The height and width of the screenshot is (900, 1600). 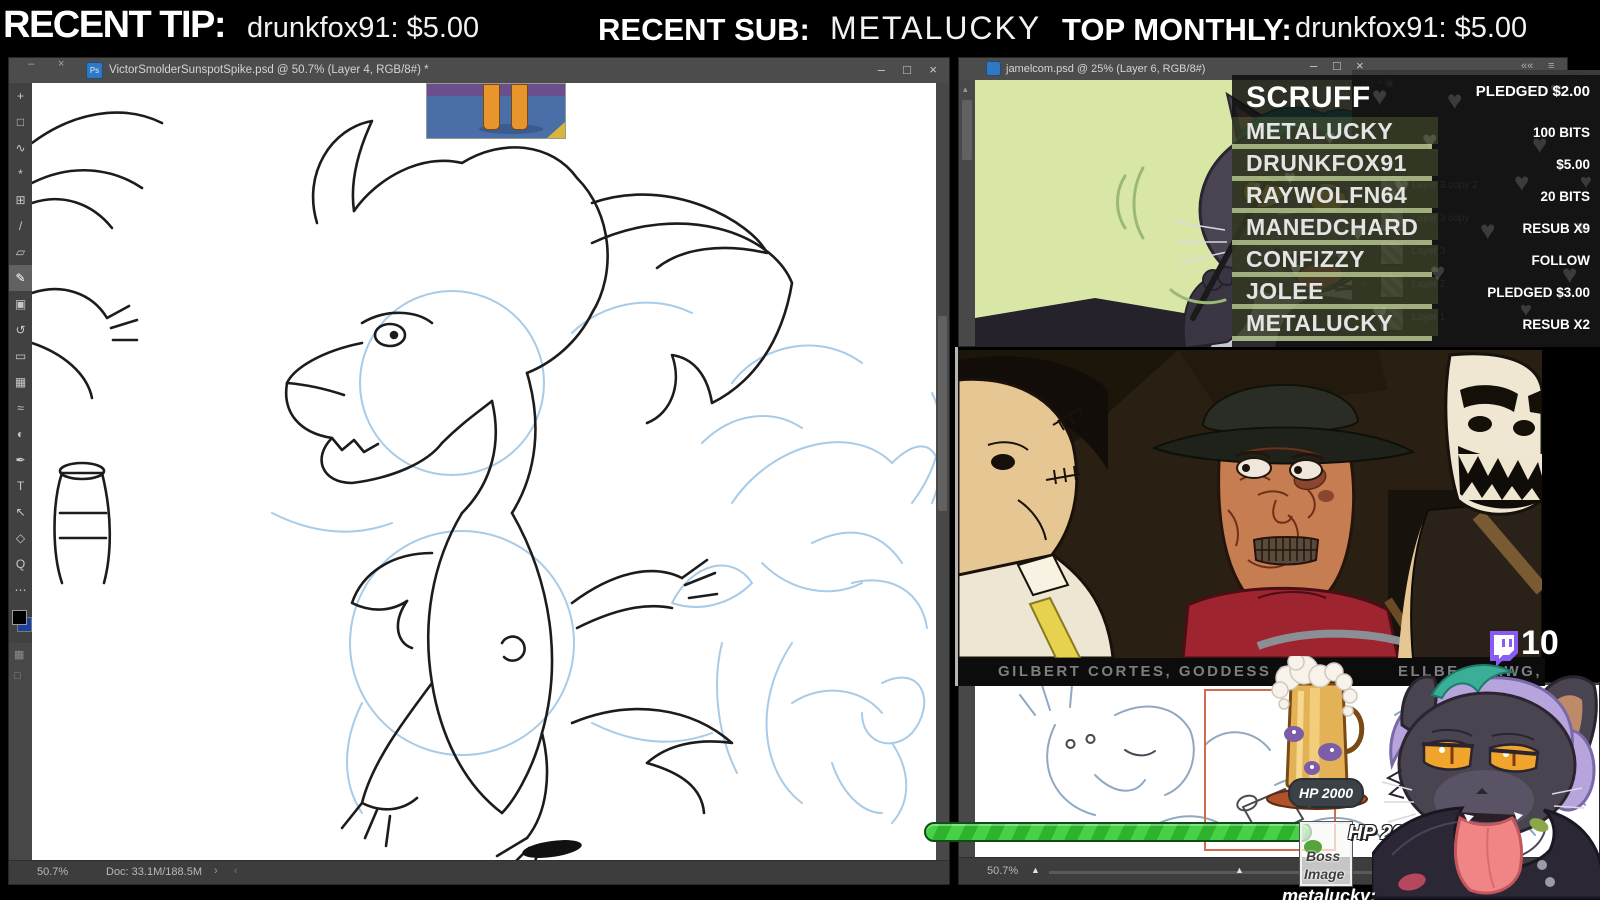 I want to click on tool-gradient: ▦, so click(x=20, y=382).